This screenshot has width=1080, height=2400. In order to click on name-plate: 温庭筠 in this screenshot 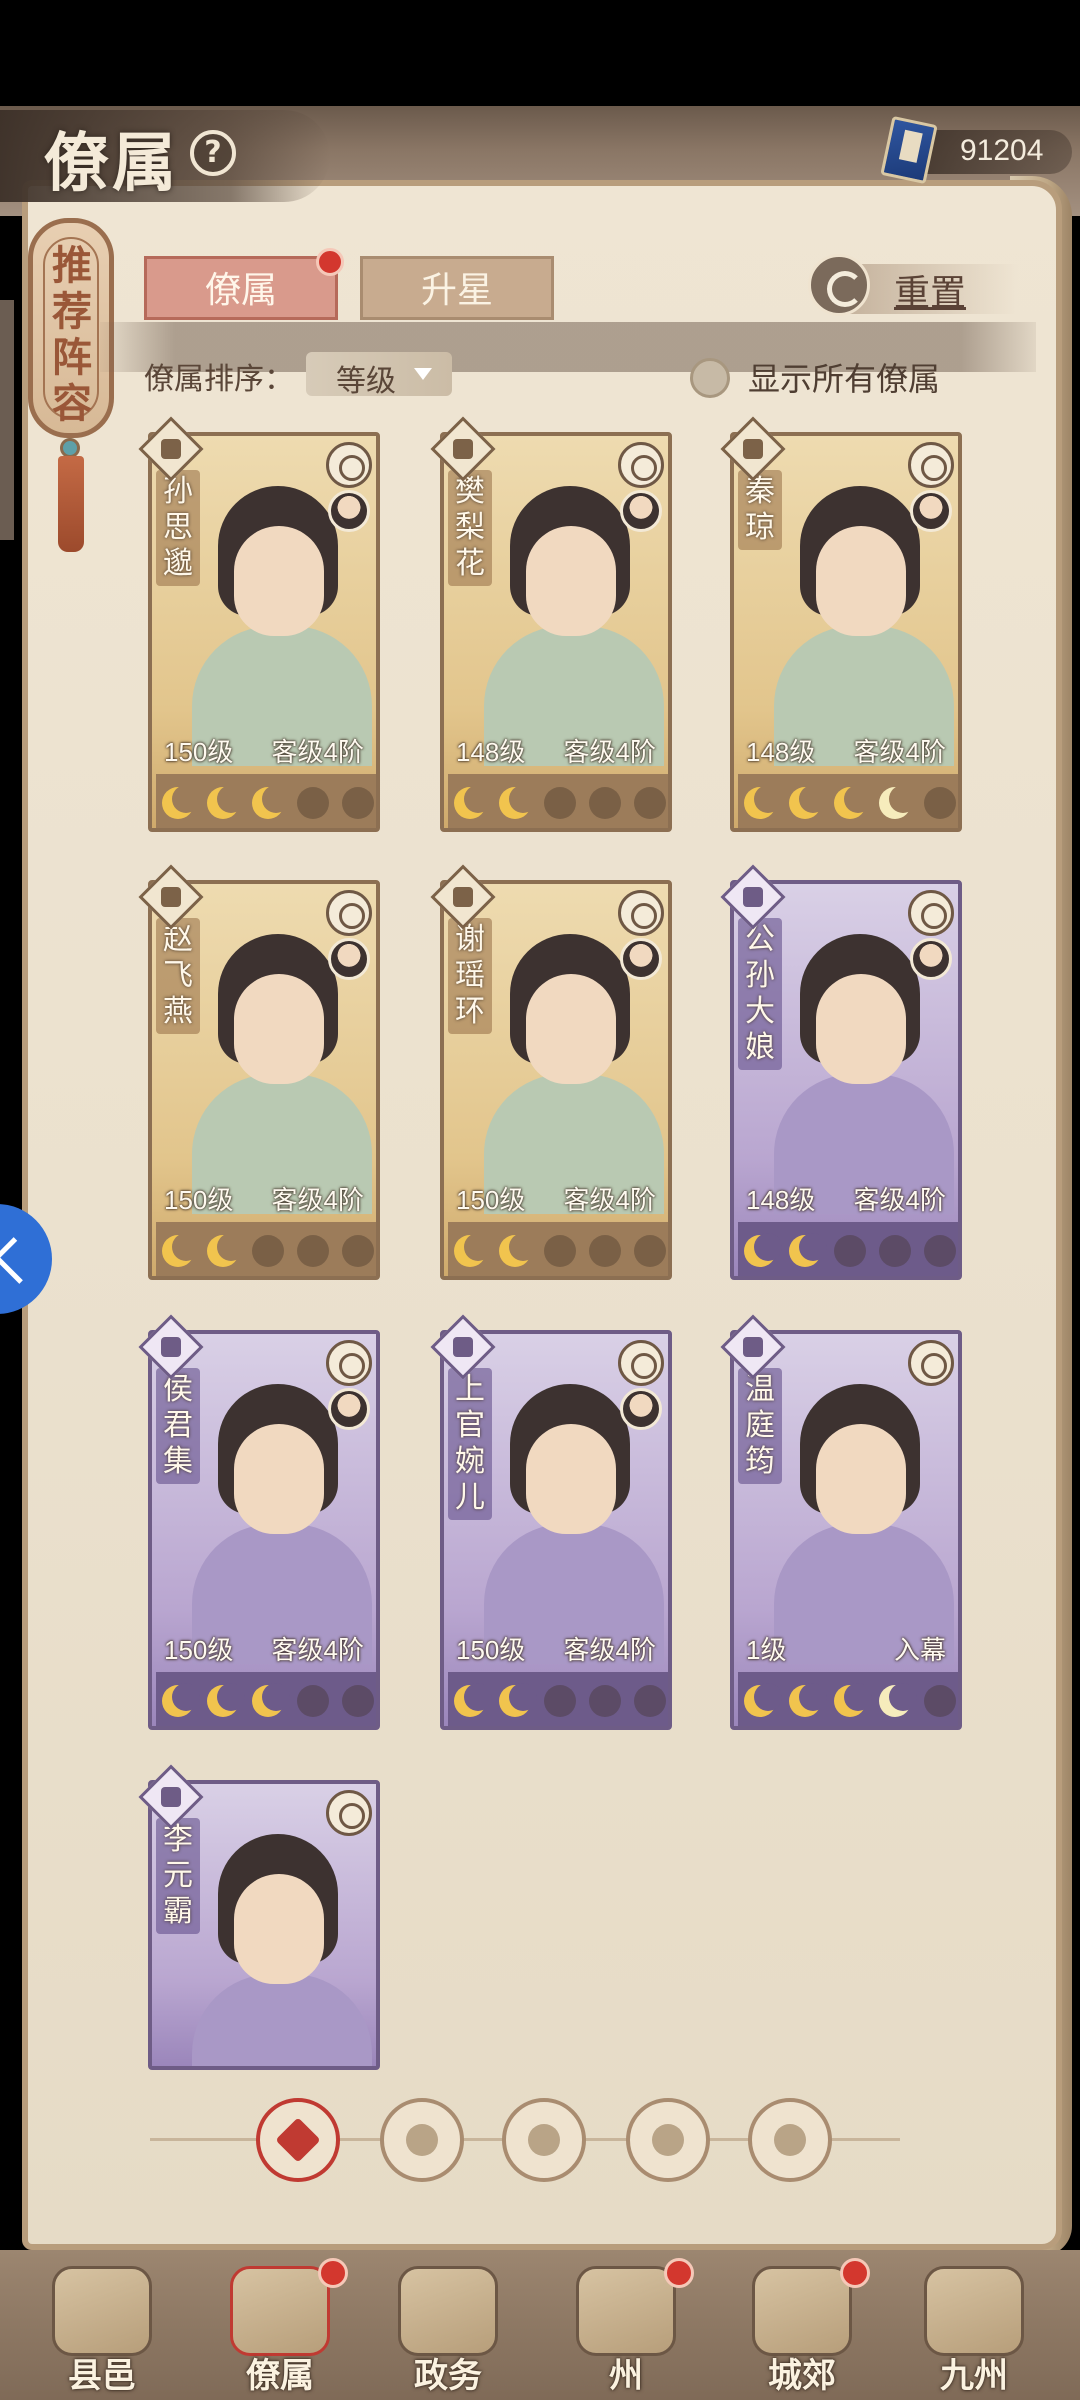, I will do `click(760, 1426)`.